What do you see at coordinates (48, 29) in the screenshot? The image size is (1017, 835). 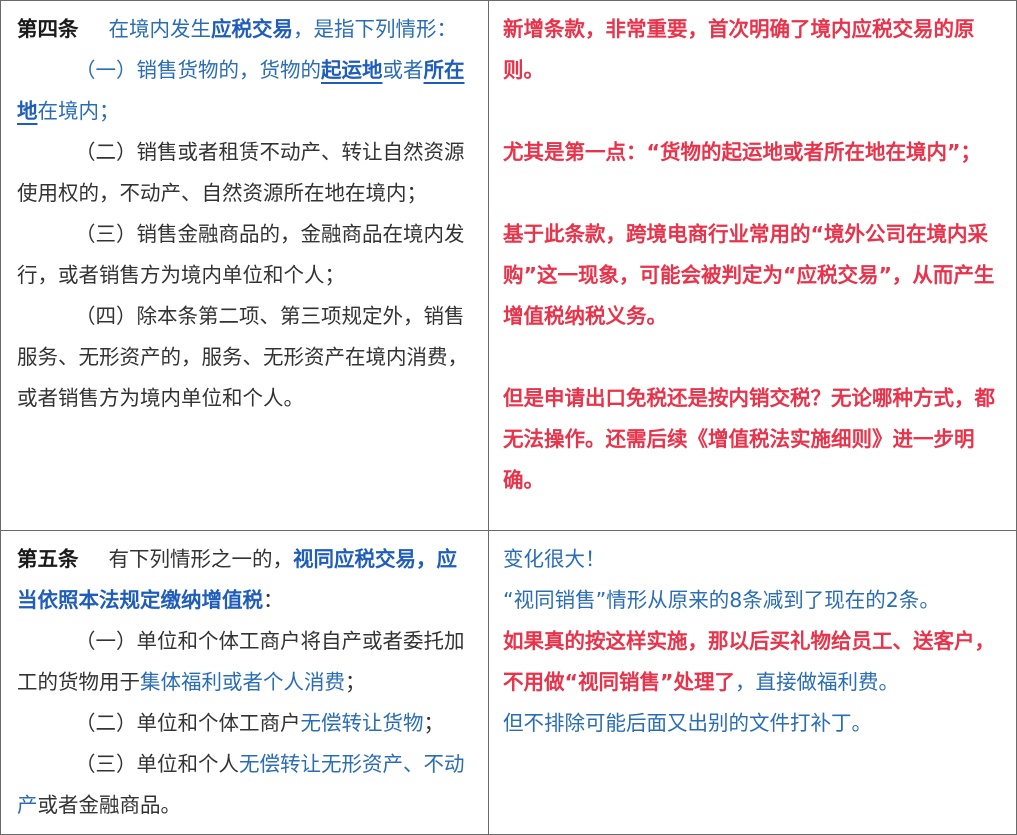 I see `article-4-heading: 第四条` at bounding box center [48, 29].